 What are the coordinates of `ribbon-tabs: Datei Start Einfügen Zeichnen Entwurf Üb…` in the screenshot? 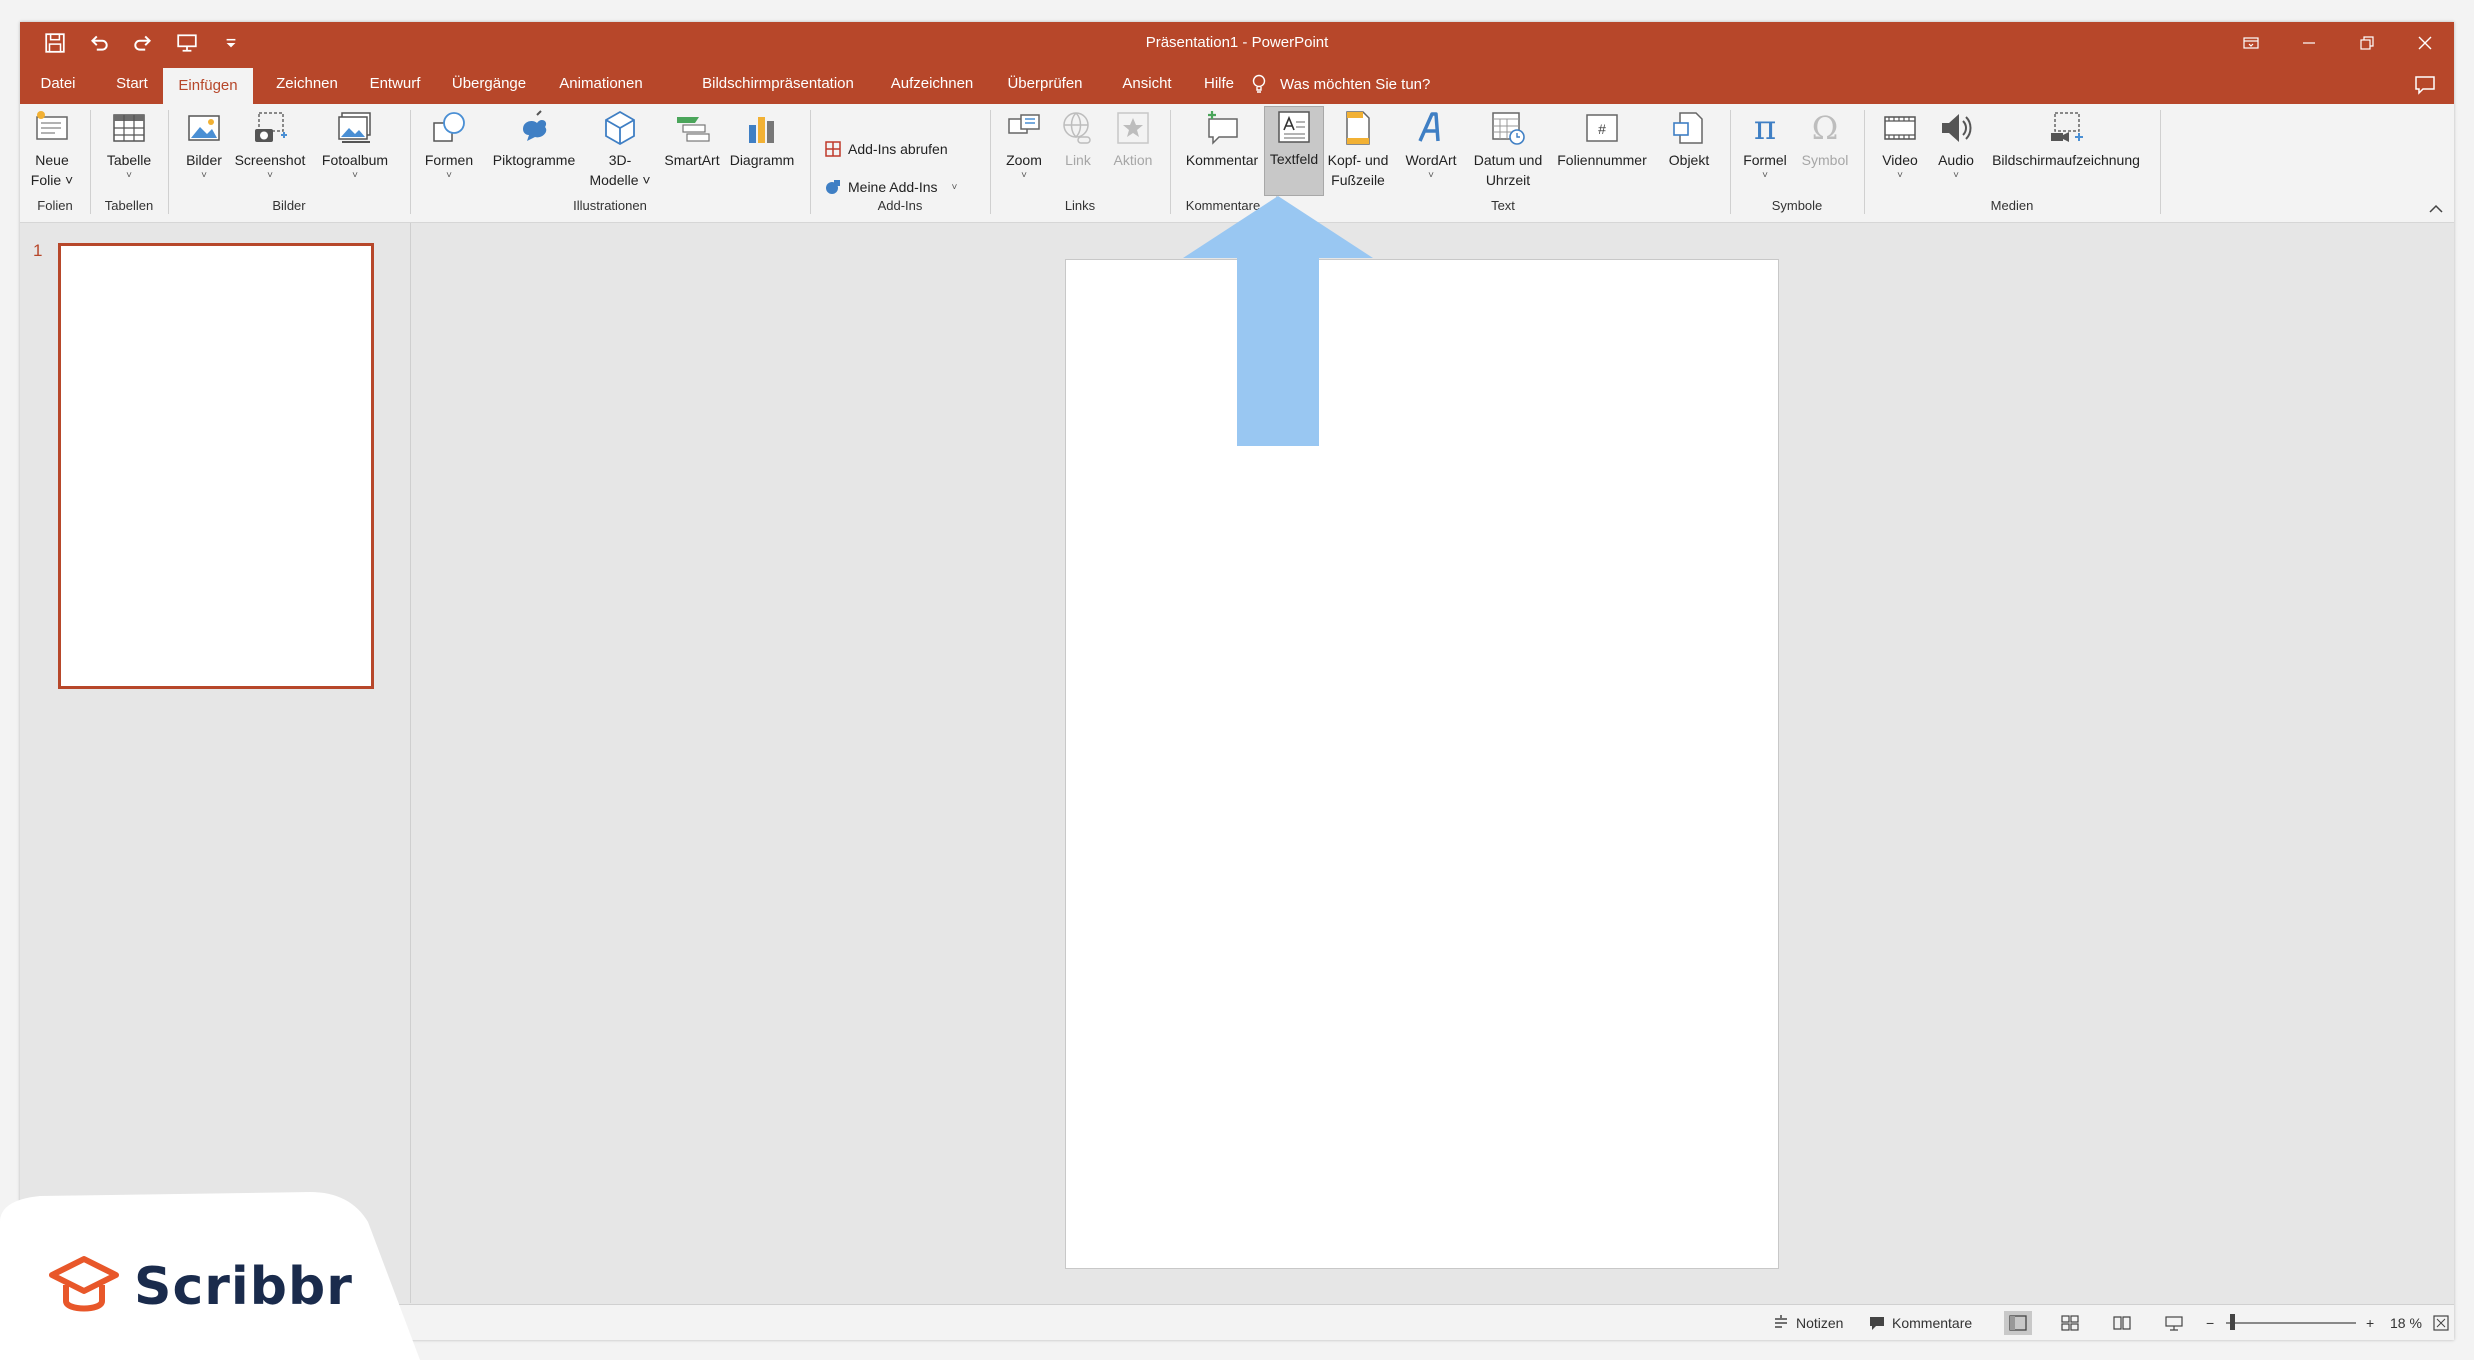 It's located at (1237, 84).